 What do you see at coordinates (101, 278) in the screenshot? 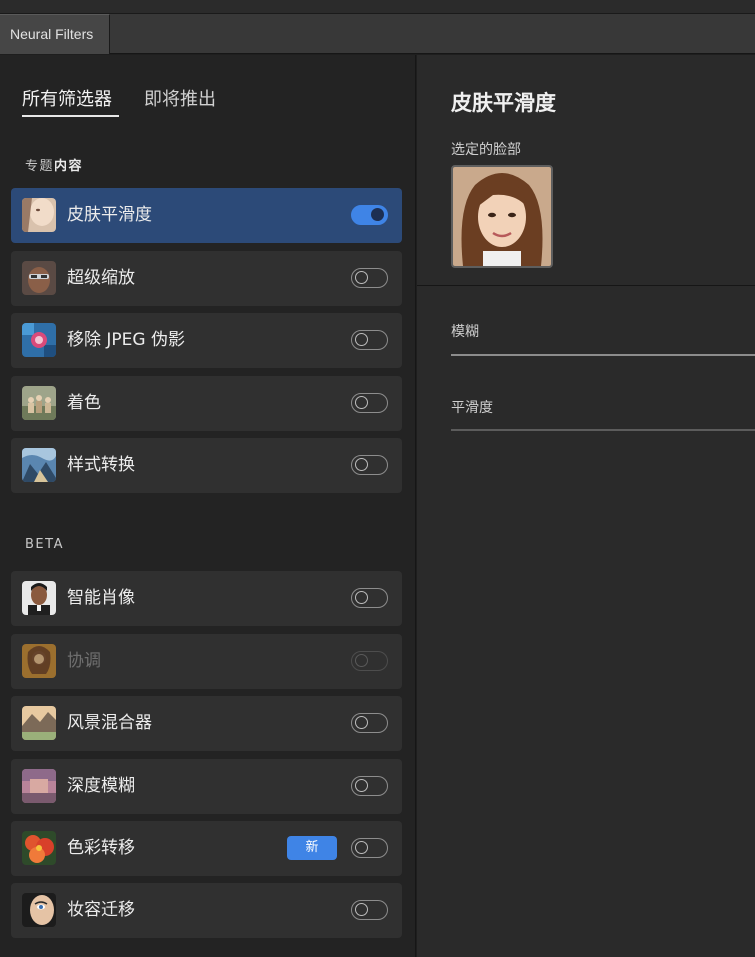
I see `filter-name: 超级缩放` at bounding box center [101, 278].